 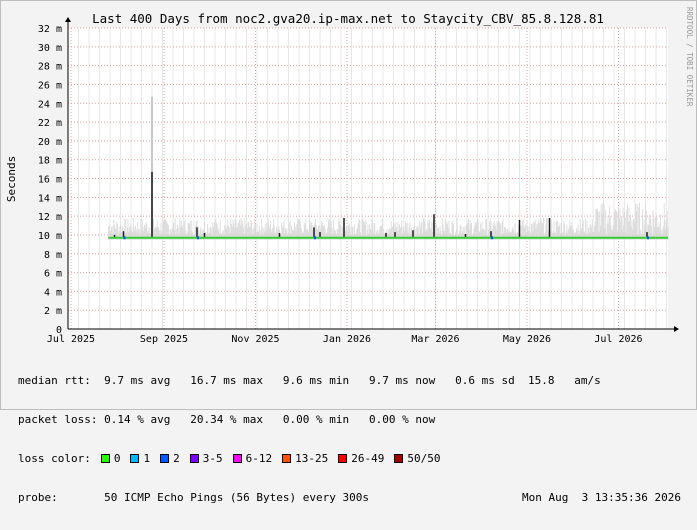 I want to click on loss-color-value: 1, so click(x=147, y=458).